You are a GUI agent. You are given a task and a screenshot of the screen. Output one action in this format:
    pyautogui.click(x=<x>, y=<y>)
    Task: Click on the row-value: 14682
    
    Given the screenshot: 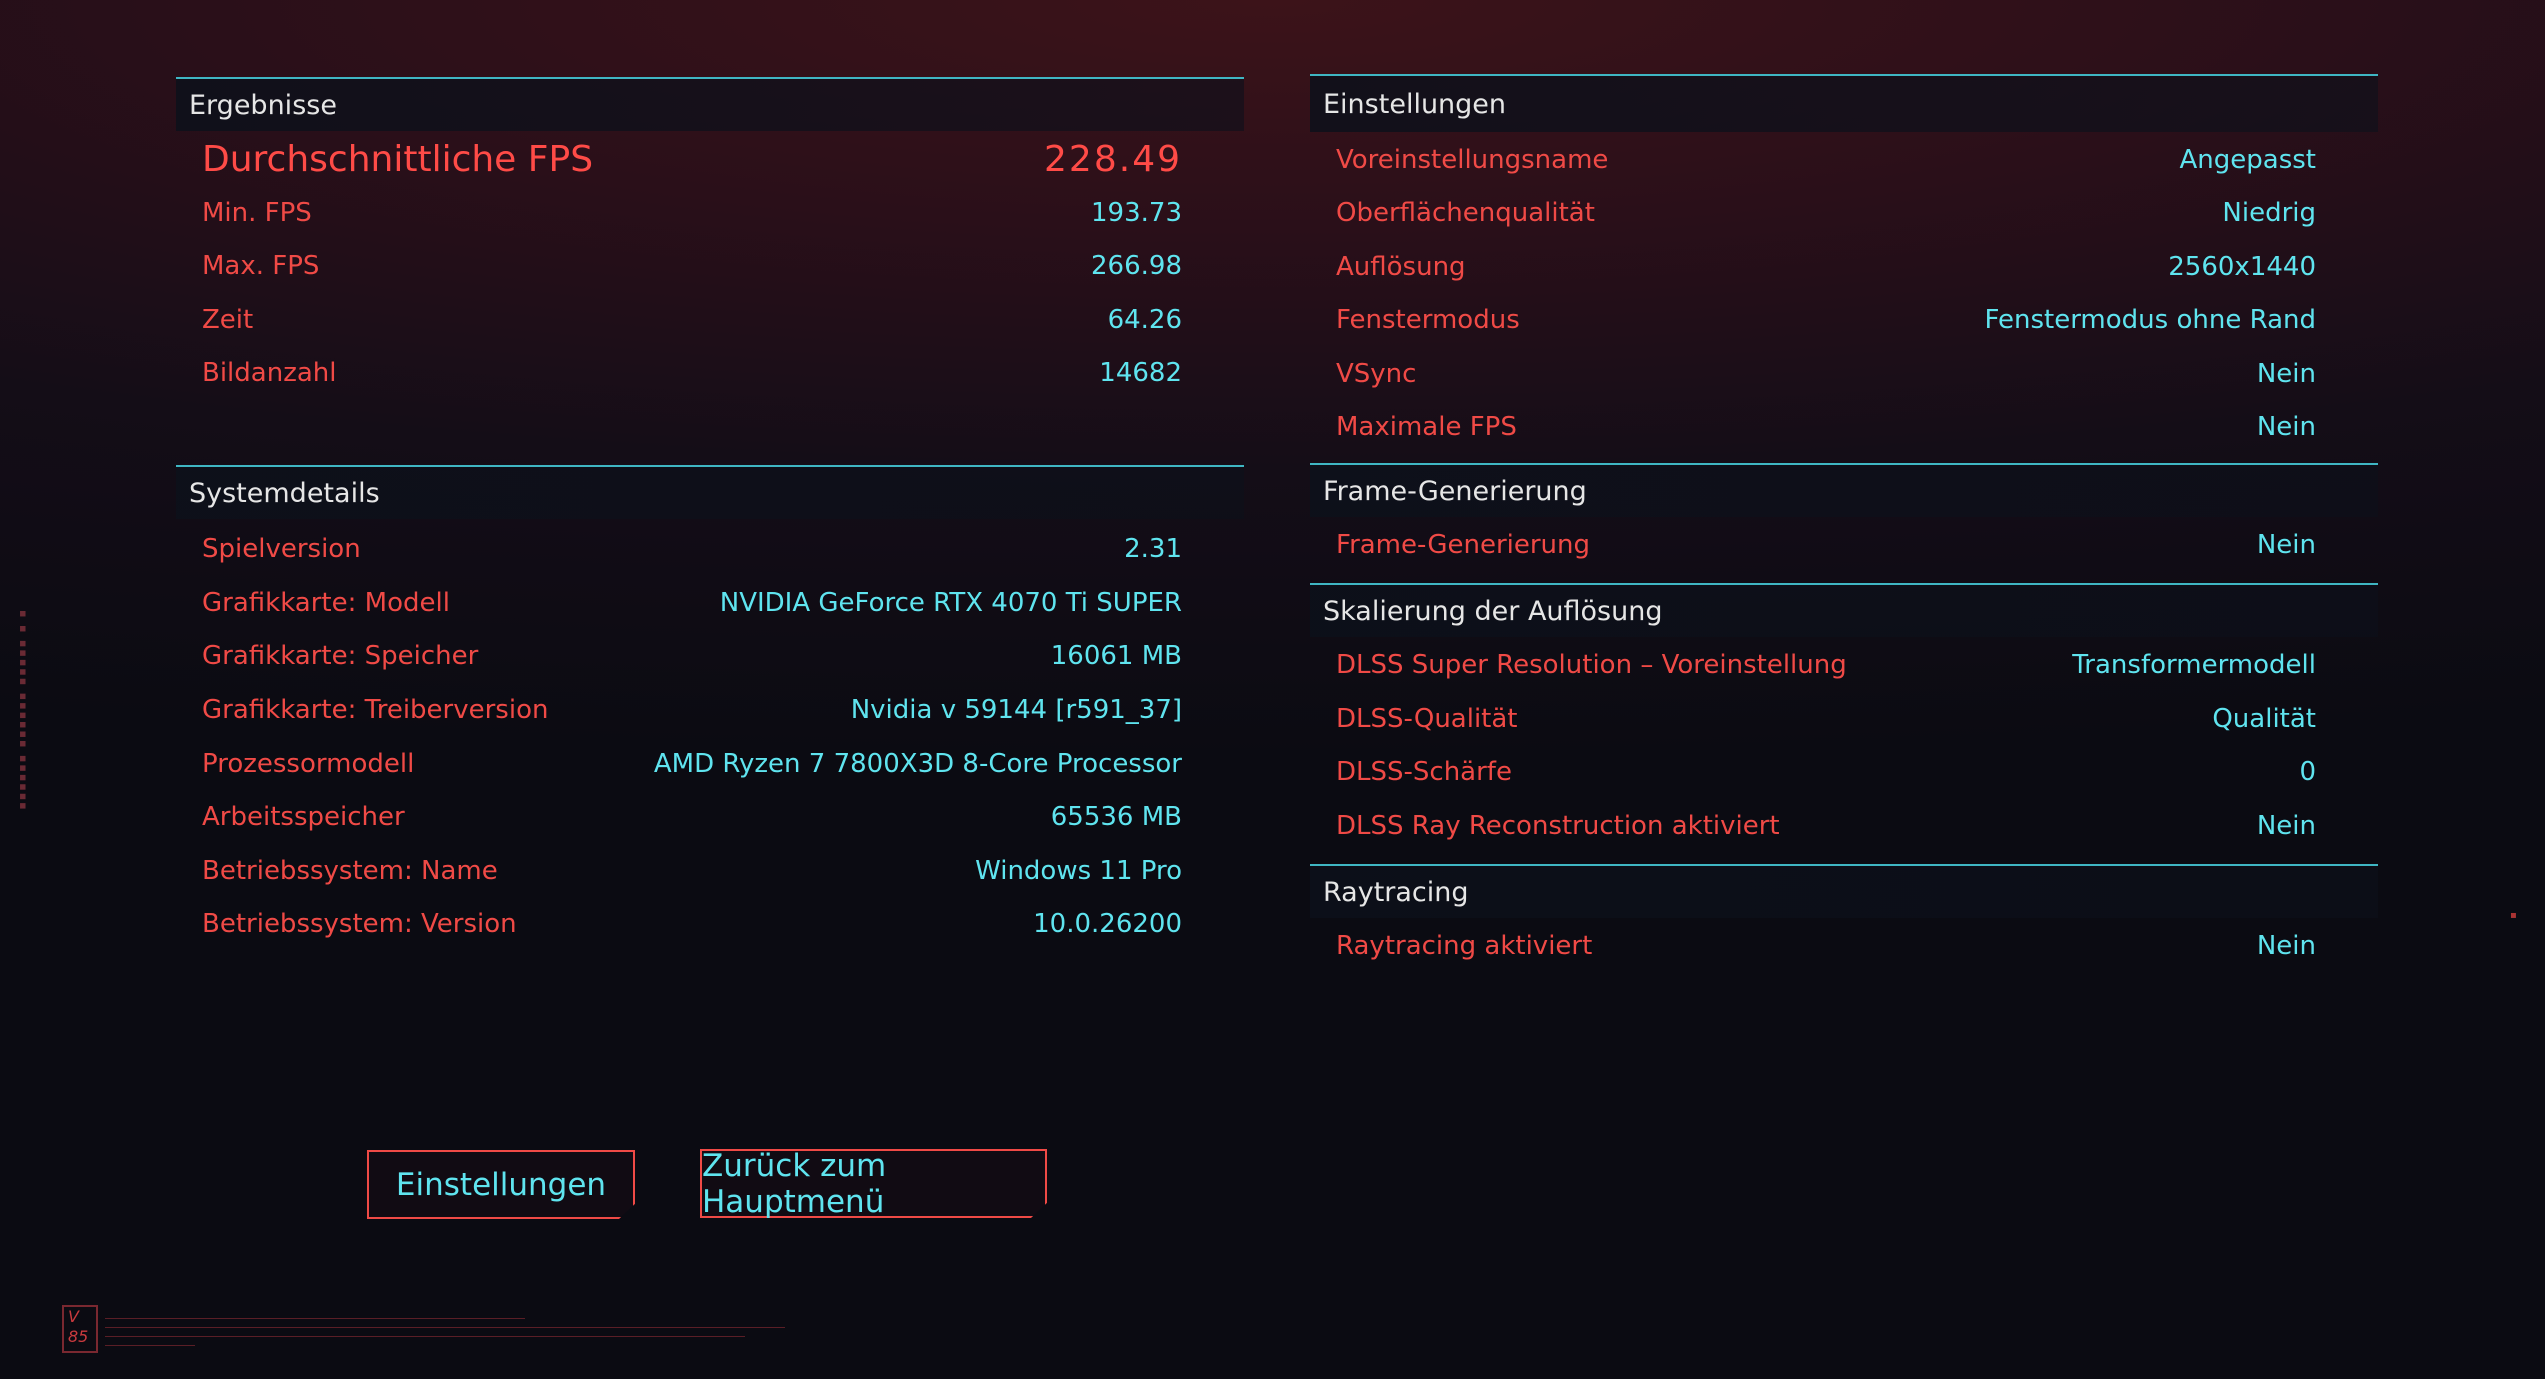 What is the action you would take?
    pyautogui.click(x=1140, y=373)
    